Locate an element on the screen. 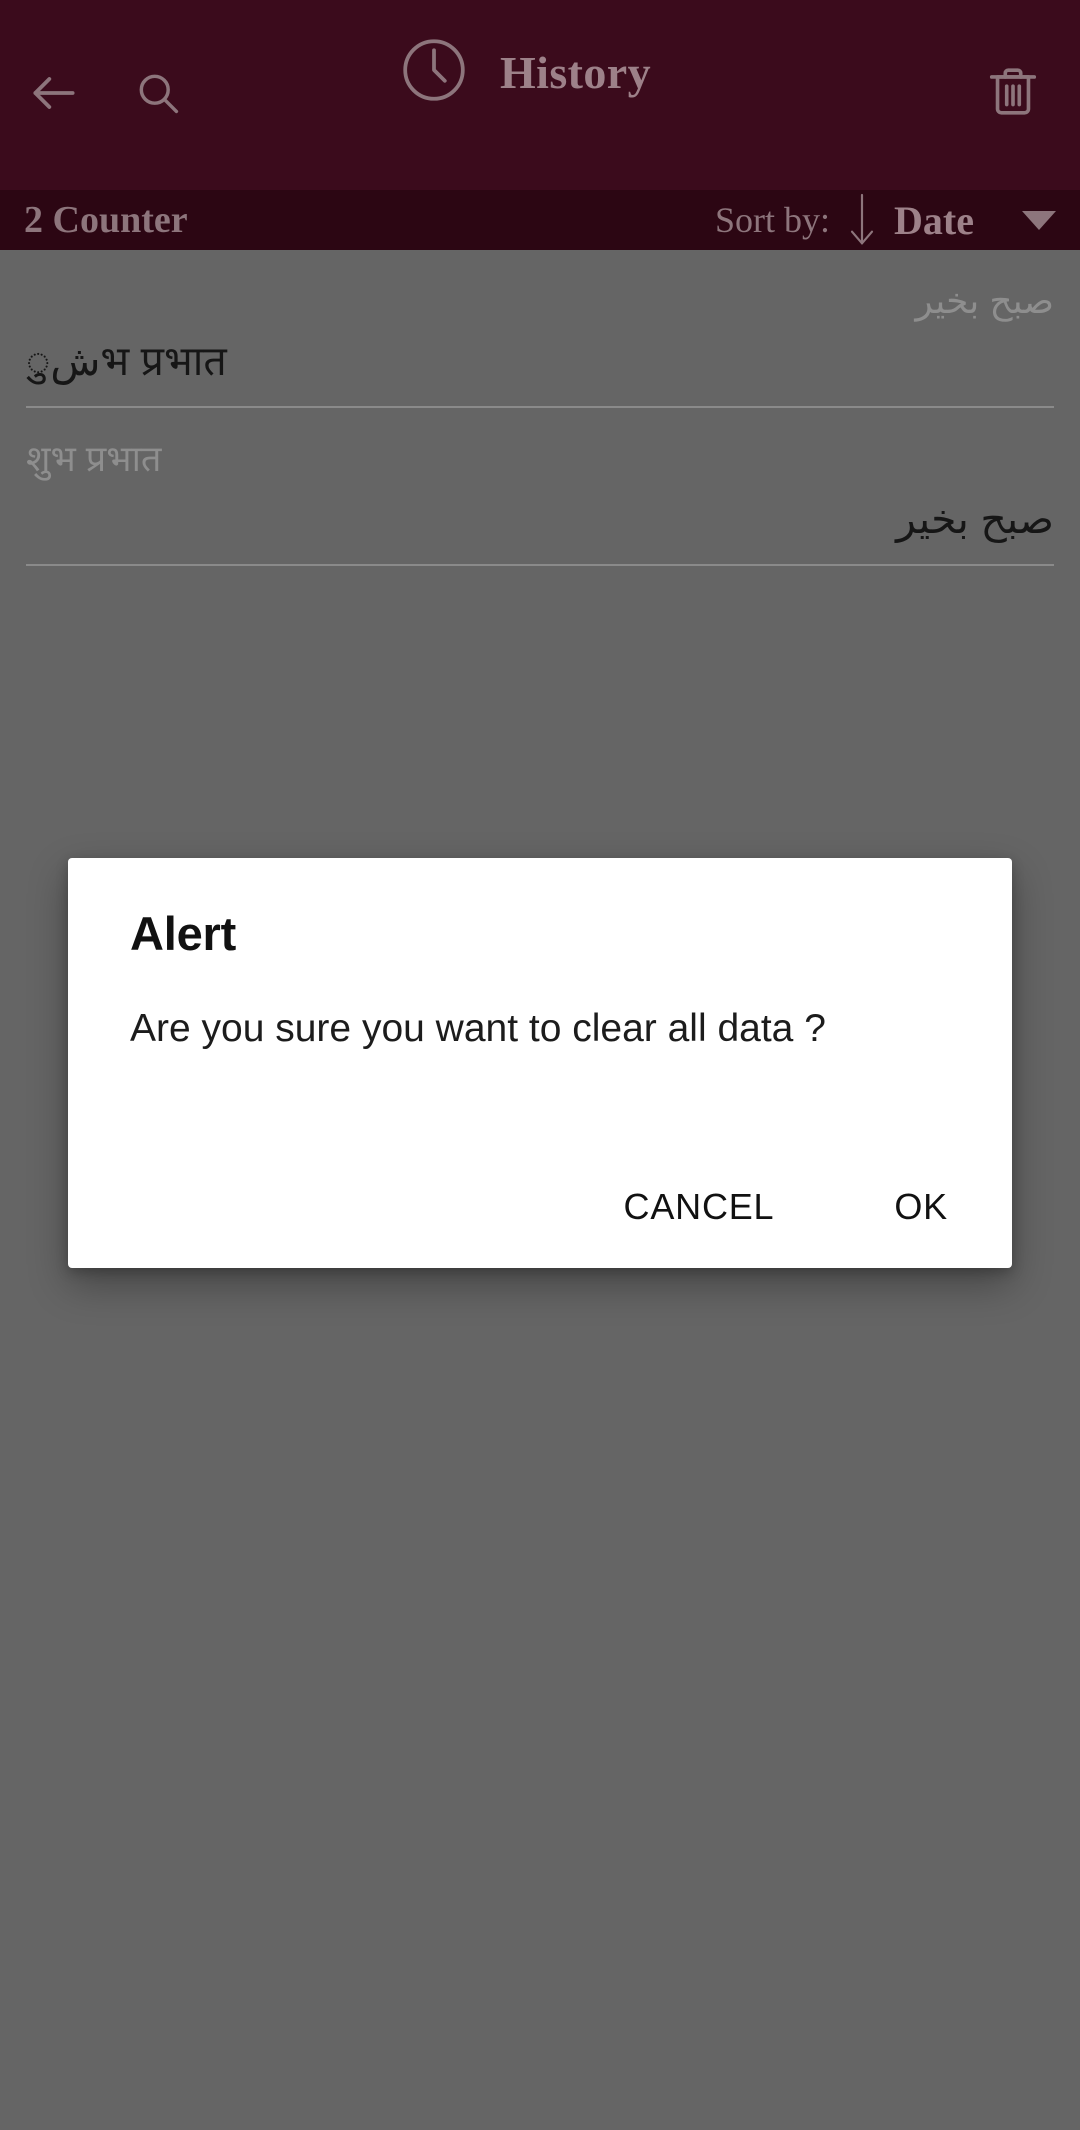 The width and height of the screenshot is (1080, 2130). dialog-title: Alert is located at coordinates (183, 933).